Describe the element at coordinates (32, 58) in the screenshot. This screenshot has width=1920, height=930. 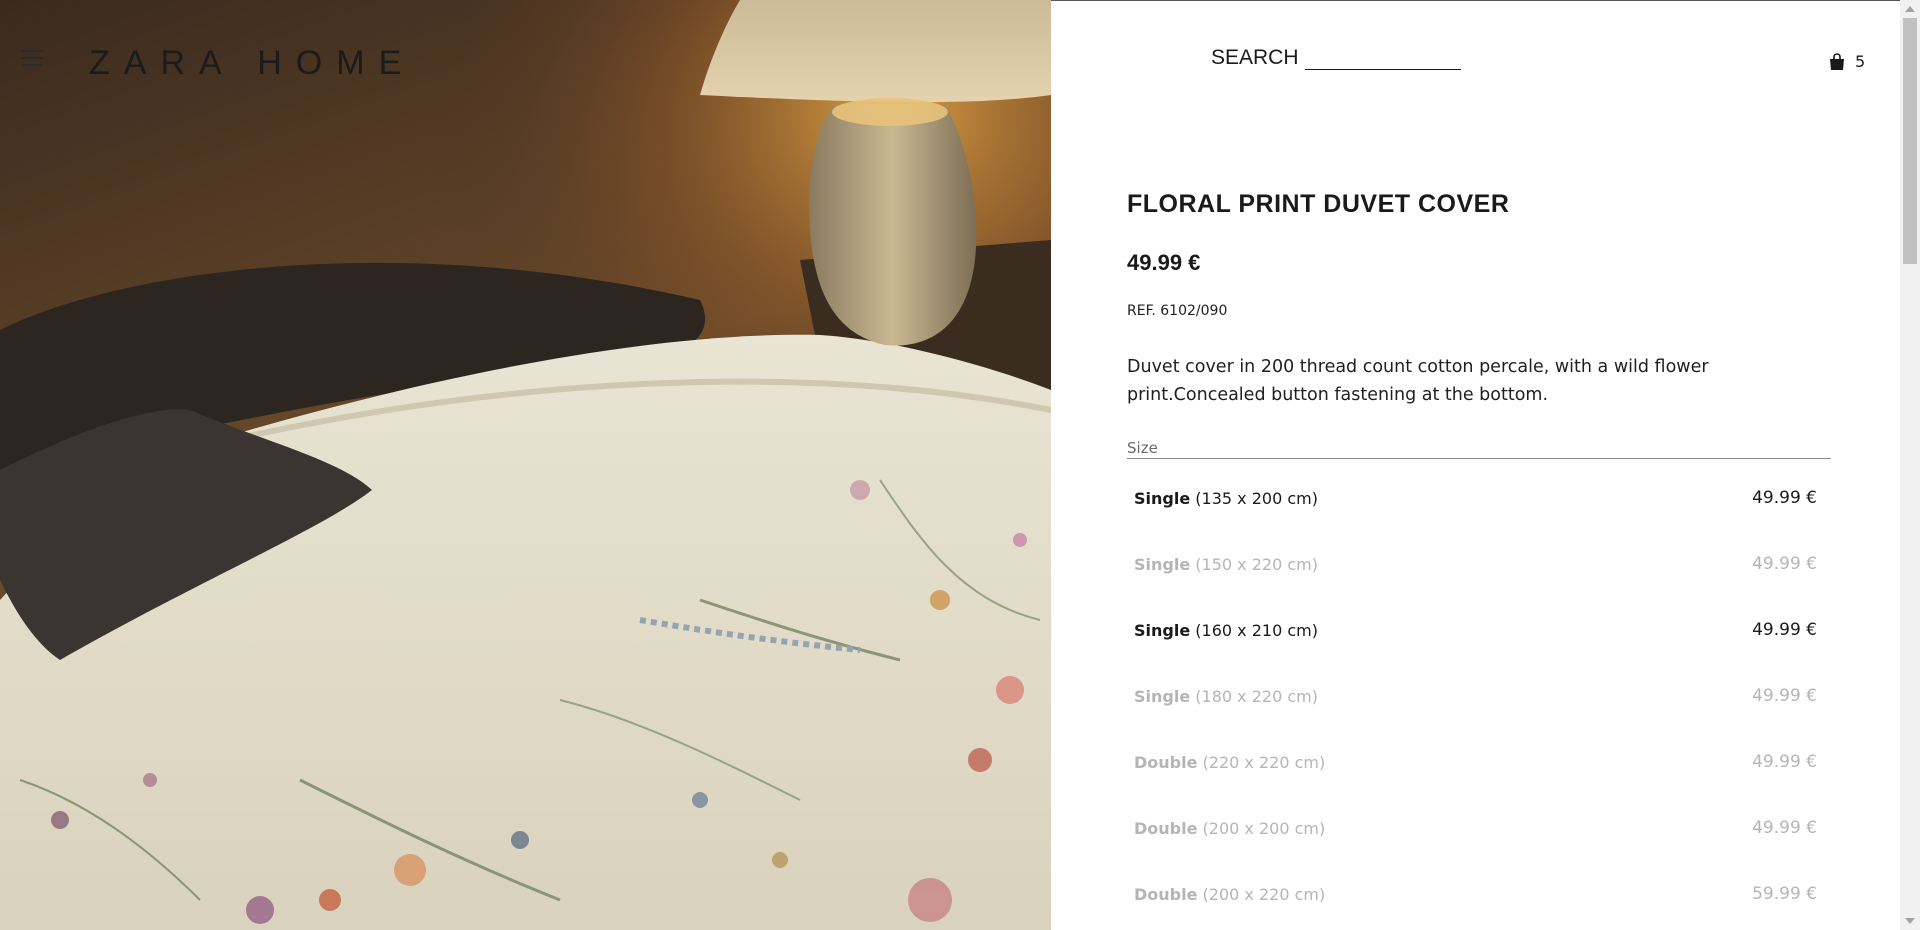
I see `hamburger-menu-icon` at that location.